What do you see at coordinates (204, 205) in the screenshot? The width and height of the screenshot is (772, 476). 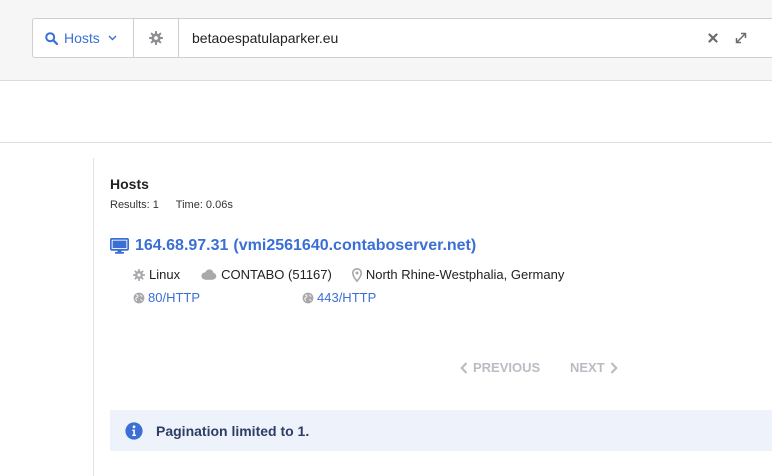 I see `results-time: Time: 0.06s` at bounding box center [204, 205].